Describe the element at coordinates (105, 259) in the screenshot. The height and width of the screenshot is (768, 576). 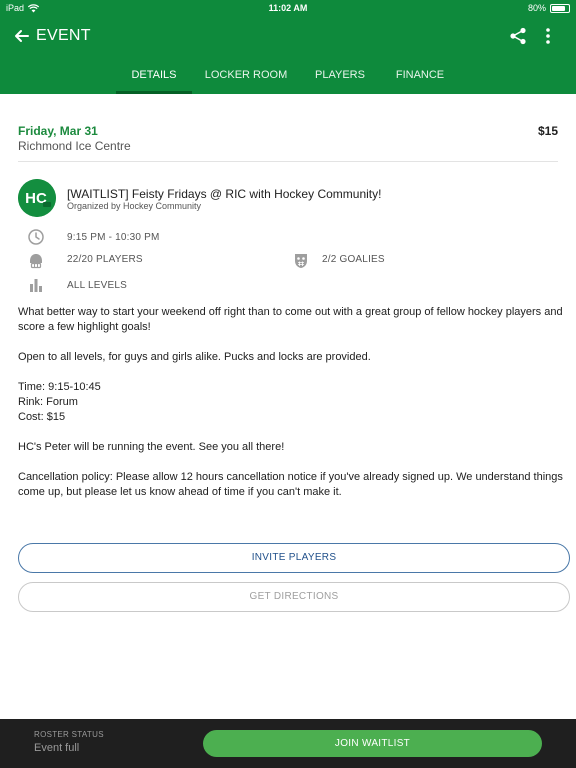
I see `event-players: 22/20 PLAYERS` at that location.